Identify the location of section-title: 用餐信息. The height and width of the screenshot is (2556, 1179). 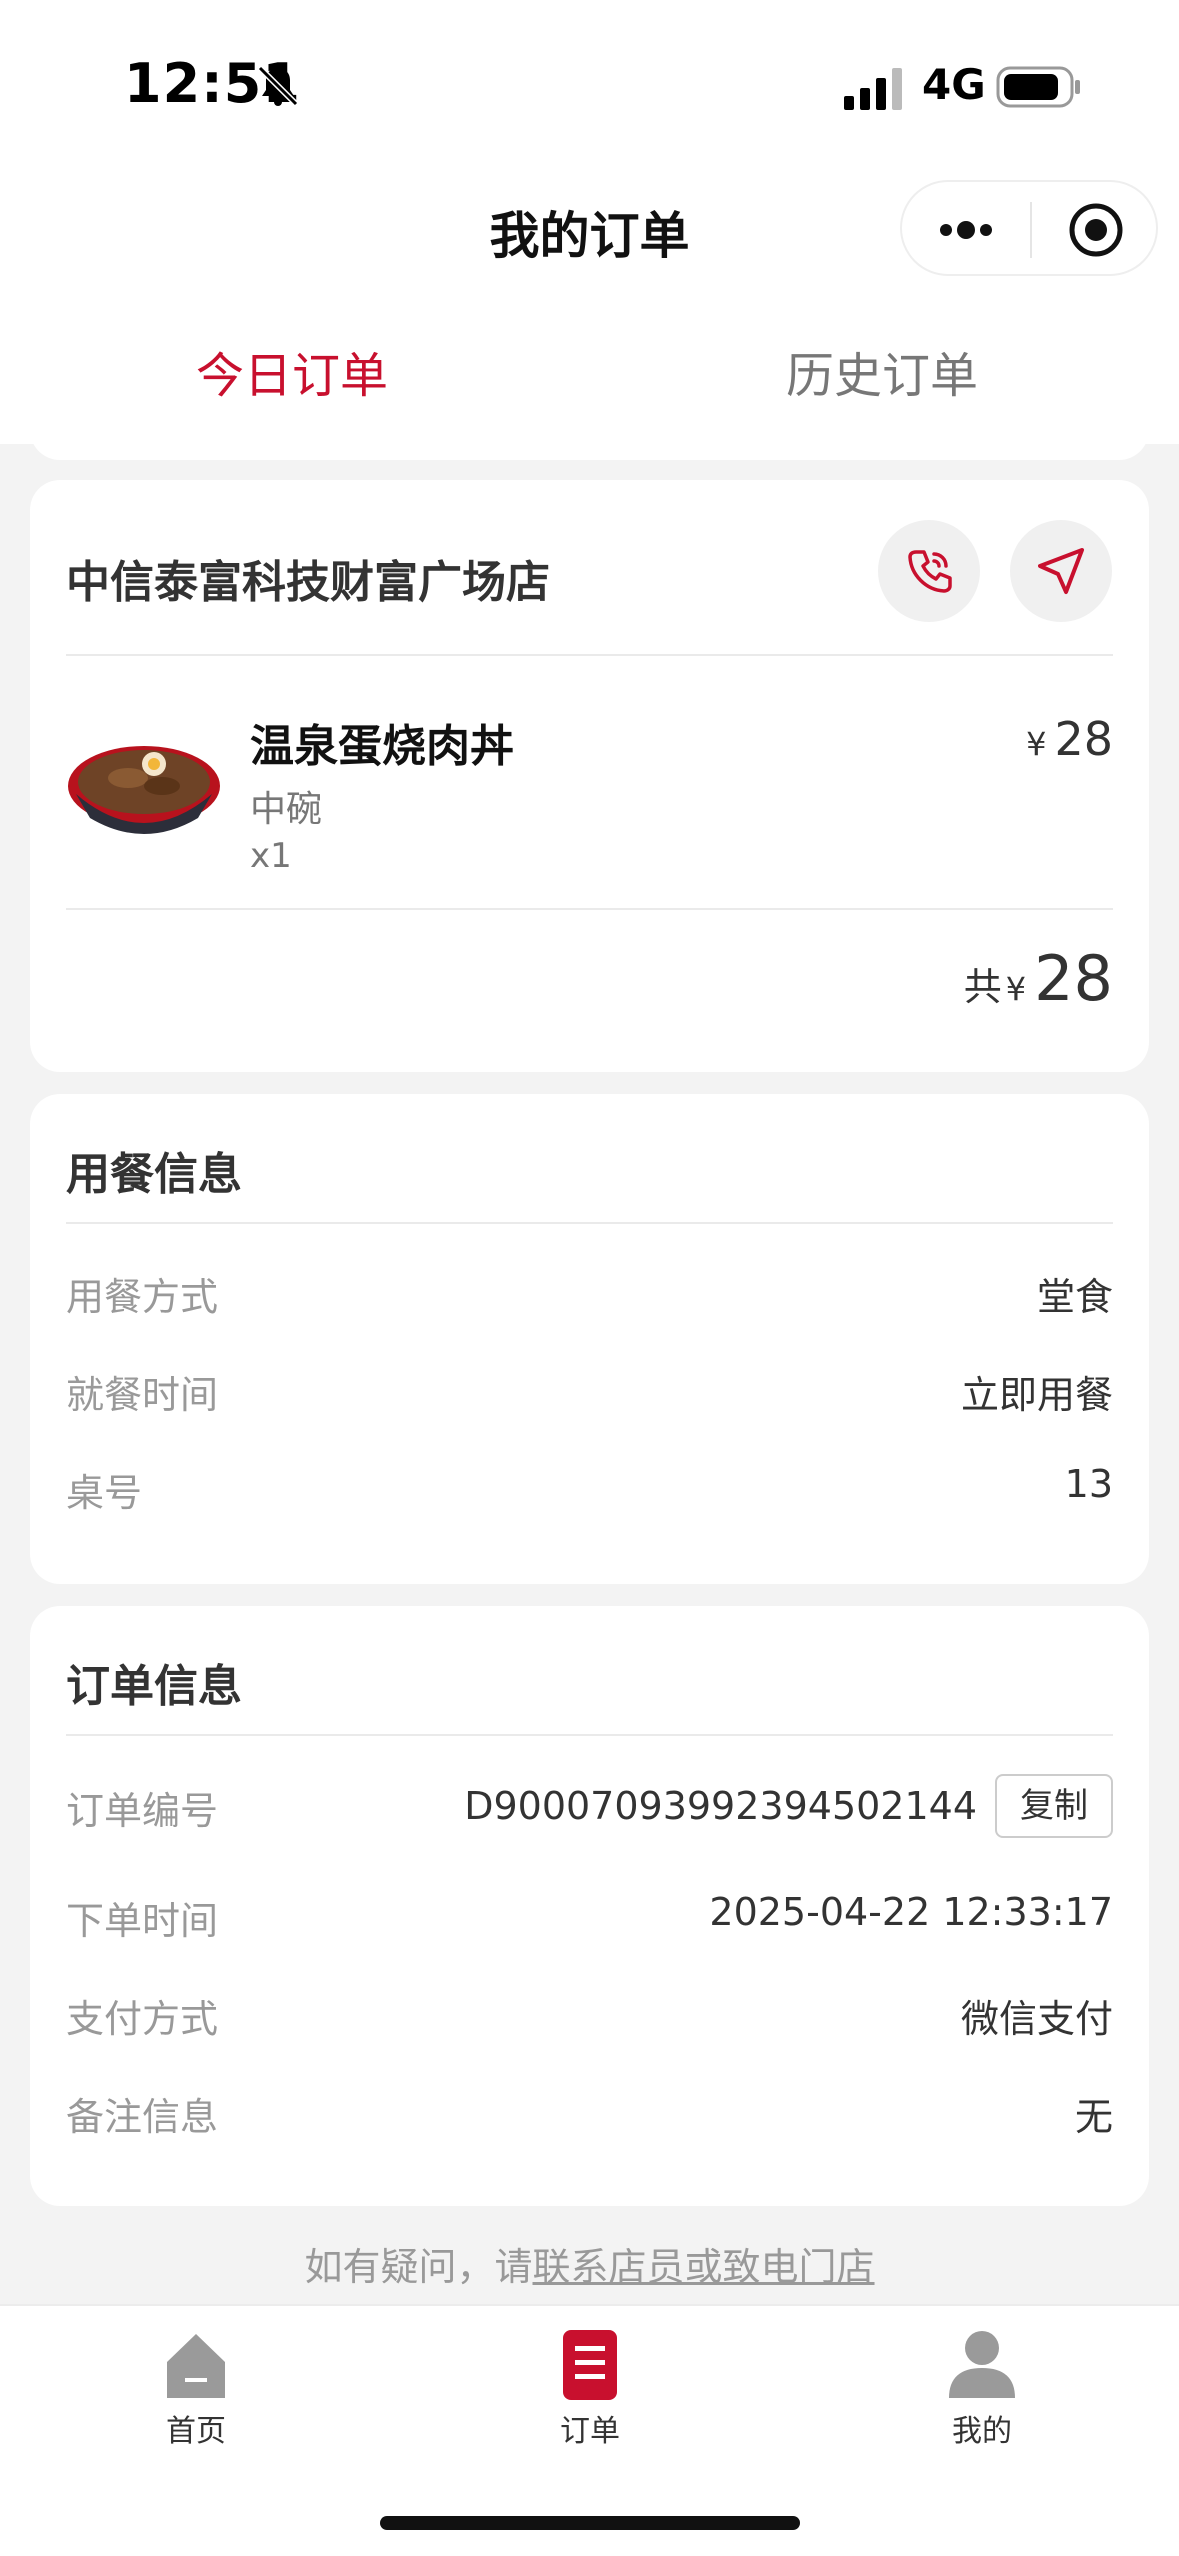
(154, 1174).